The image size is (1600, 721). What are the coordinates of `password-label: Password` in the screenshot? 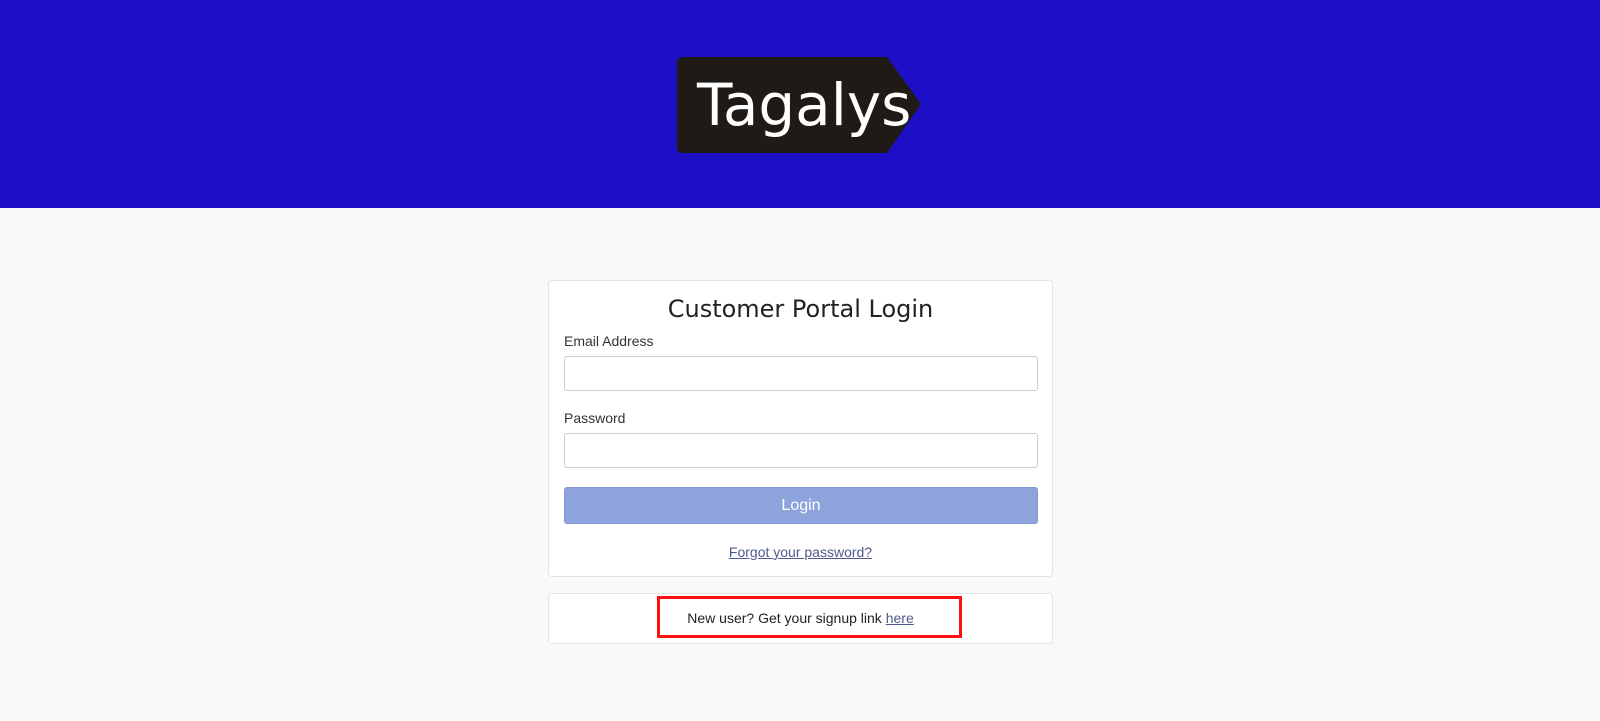 It's located at (595, 418).